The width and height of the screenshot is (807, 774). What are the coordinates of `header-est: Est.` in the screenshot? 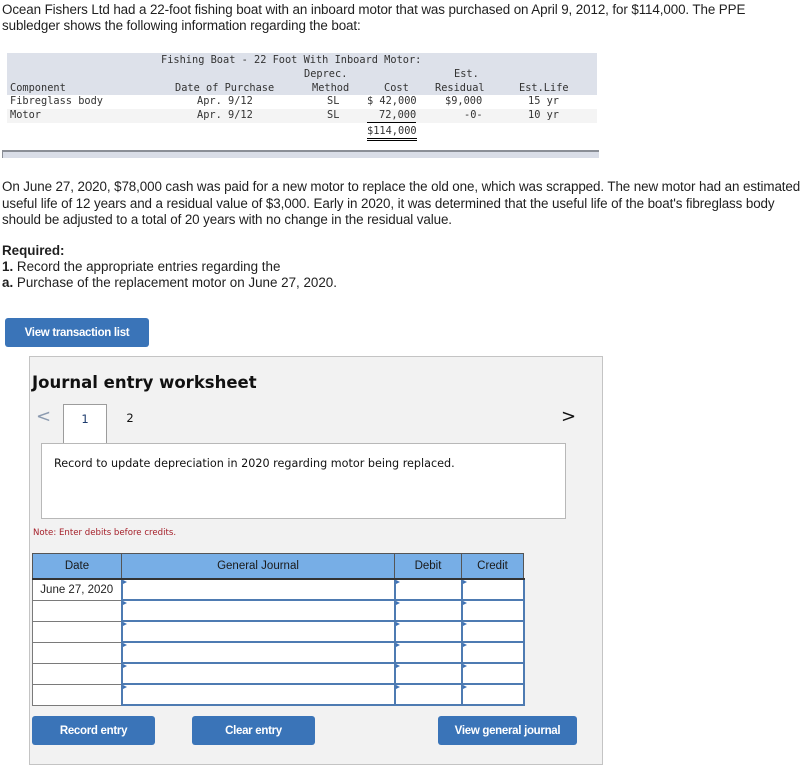 It's located at (466, 74).